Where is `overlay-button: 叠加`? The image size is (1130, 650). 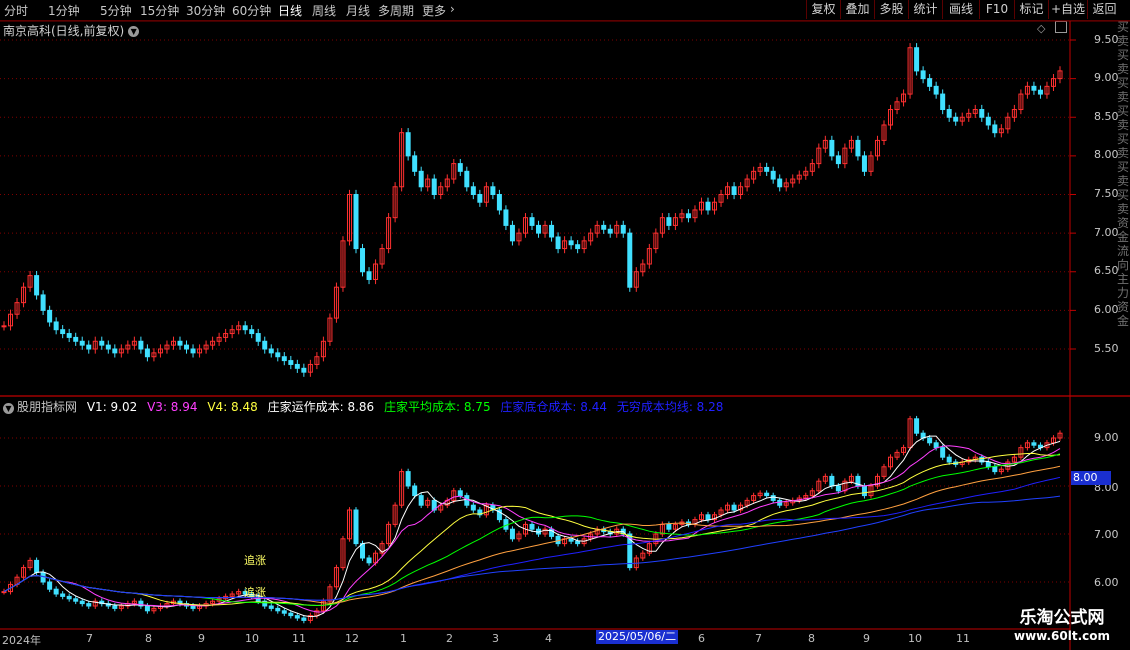
overlay-button: 叠加 is located at coordinates (857, 9).